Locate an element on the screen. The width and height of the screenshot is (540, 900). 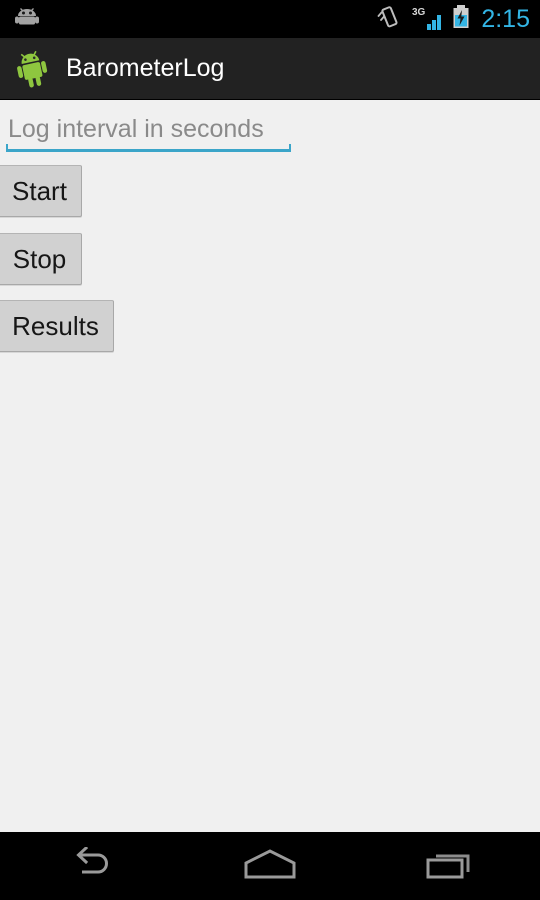
stop-button: Stop is located at coordinates (41, 259).